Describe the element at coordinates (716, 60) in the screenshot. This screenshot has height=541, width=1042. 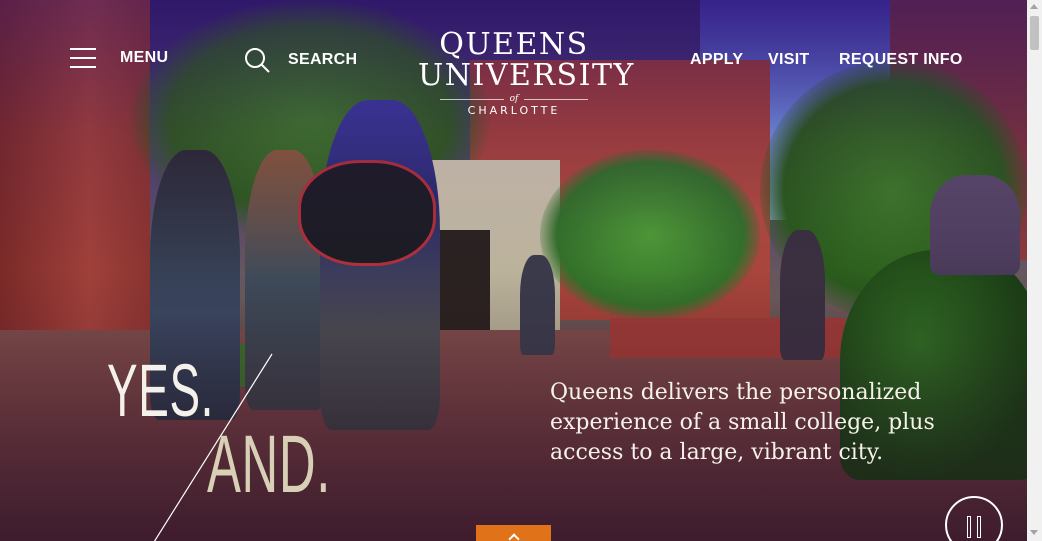
I see `apply-link: APPLY` at that location.